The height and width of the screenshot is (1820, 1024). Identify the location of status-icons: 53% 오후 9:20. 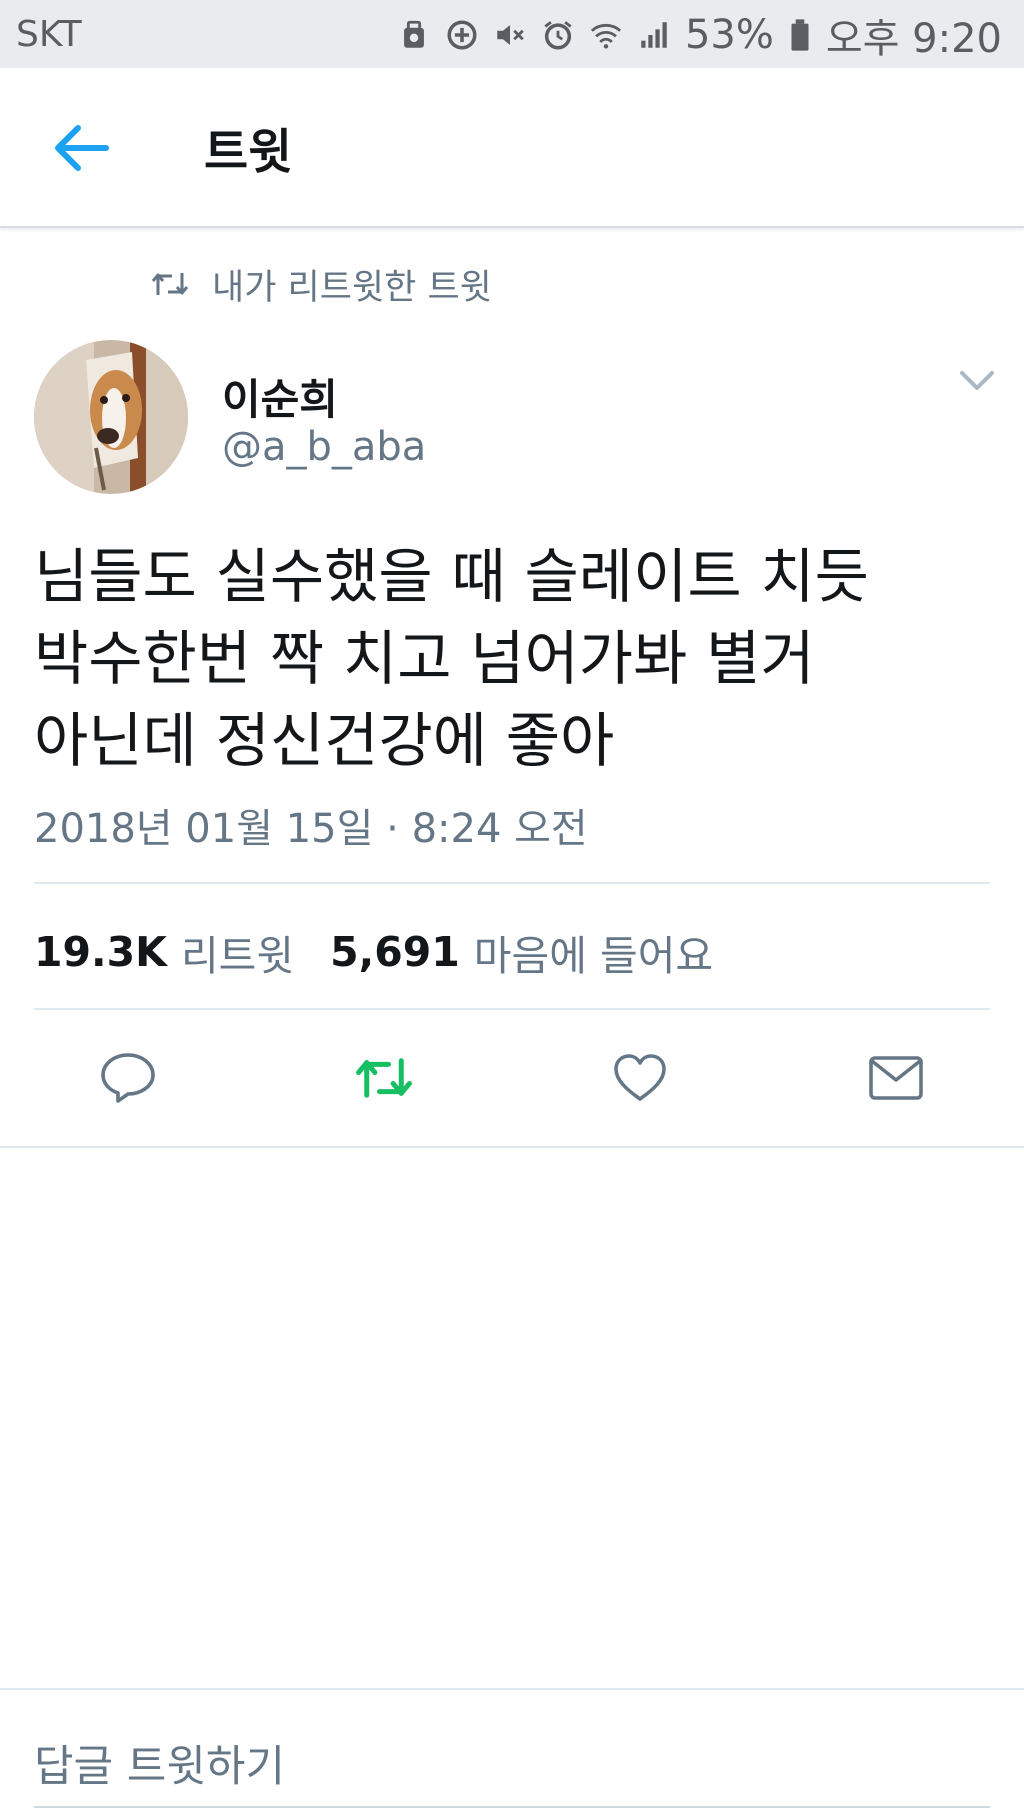
(699, 37).